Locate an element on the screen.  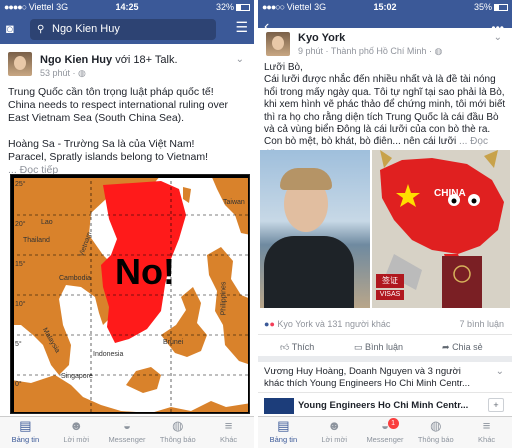
post-time: 9 phút is located at coordinates (310, 51).